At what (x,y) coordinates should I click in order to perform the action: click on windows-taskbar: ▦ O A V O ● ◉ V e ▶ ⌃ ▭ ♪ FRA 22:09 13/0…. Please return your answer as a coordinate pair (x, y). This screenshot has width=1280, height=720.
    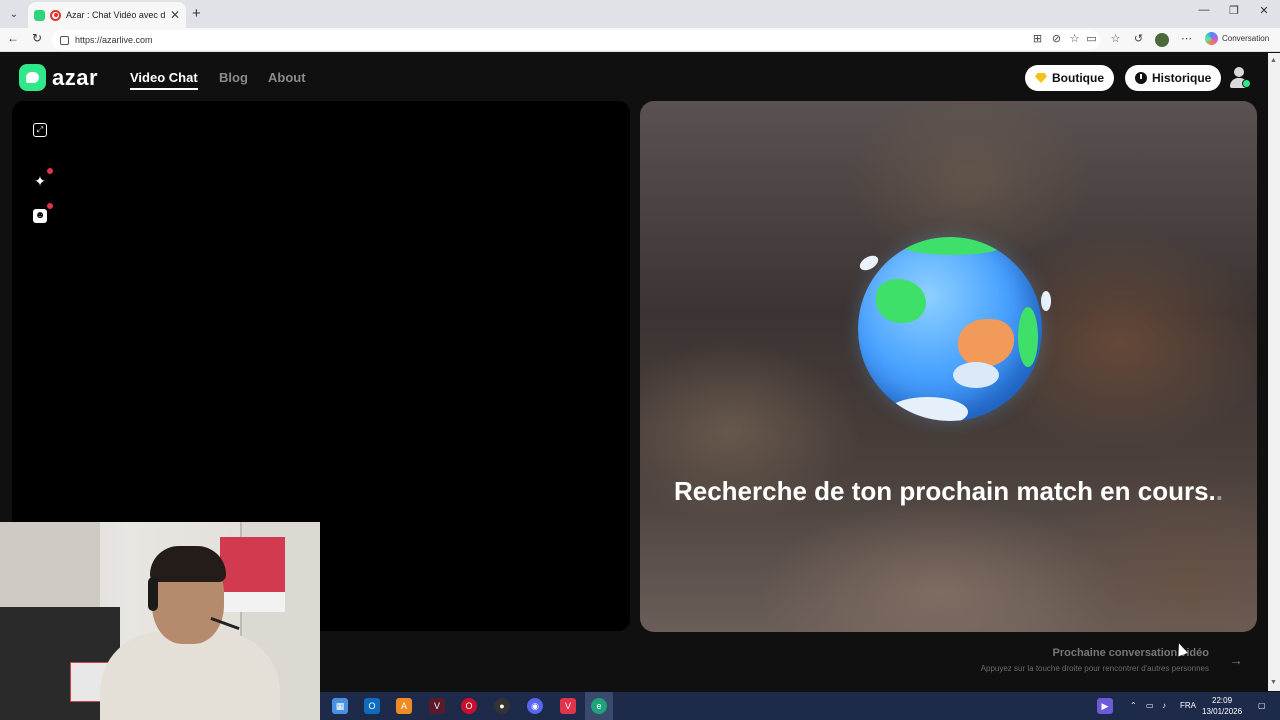
    Looking at the image, I should click on (800, 706).